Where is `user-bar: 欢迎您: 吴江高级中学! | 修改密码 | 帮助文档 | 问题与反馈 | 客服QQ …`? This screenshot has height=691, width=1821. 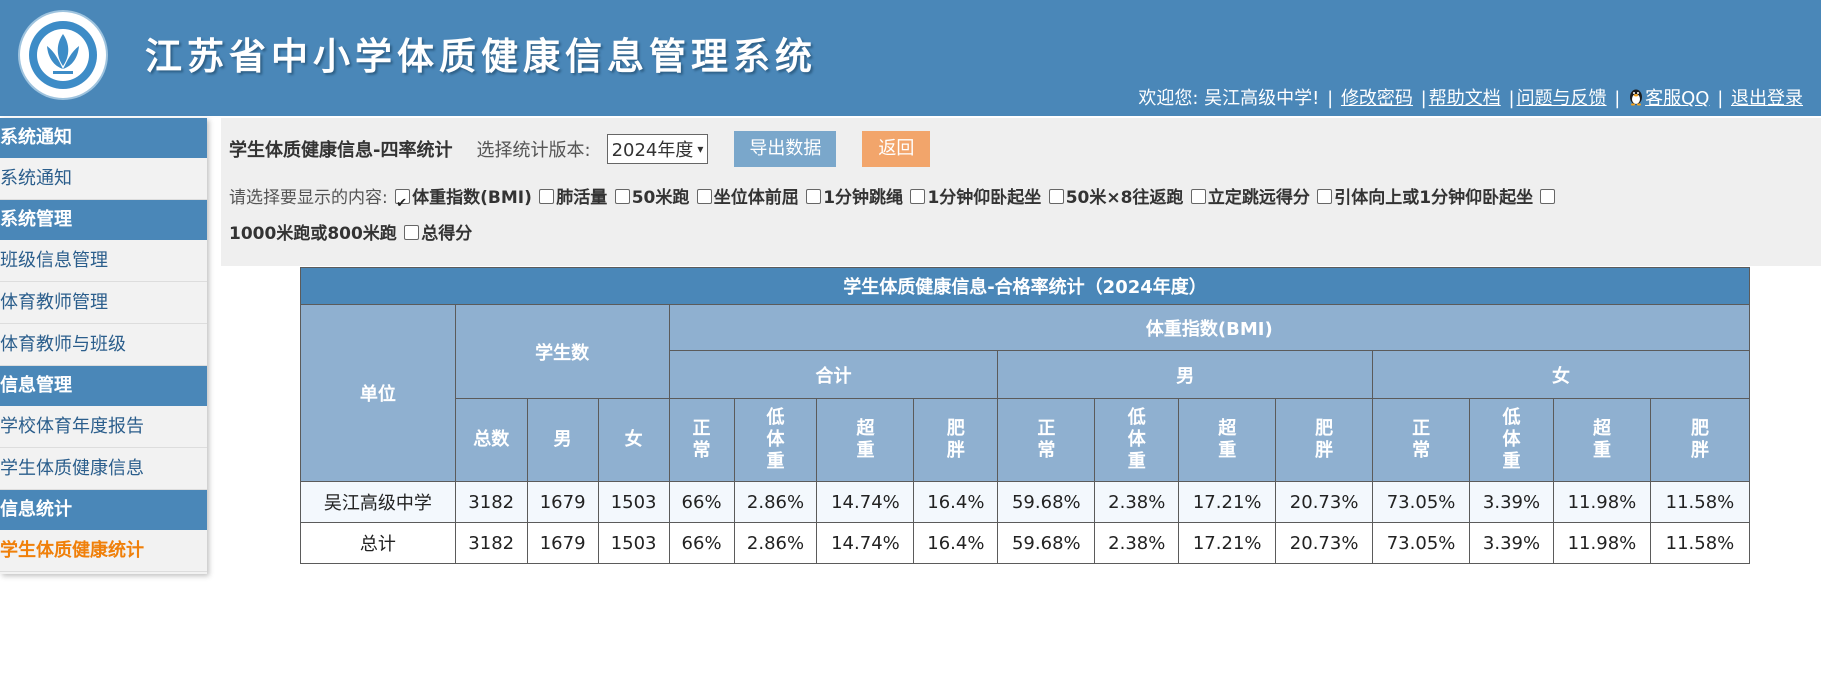
user-bar: 欢迎您: 吴江高级中学! | 修改密码 | 帮助文档 | 问题与反馈 | 客服QQ … is located at coordinates (1470, 98).